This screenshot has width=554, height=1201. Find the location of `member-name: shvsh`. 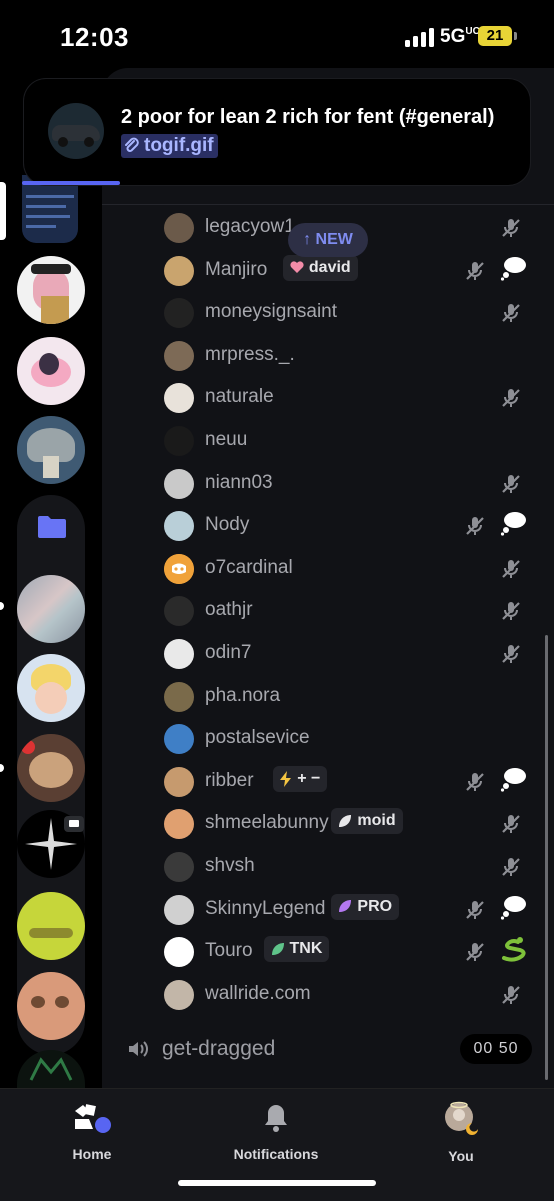

member-name: shvsh is located at coordinates (230, 865).